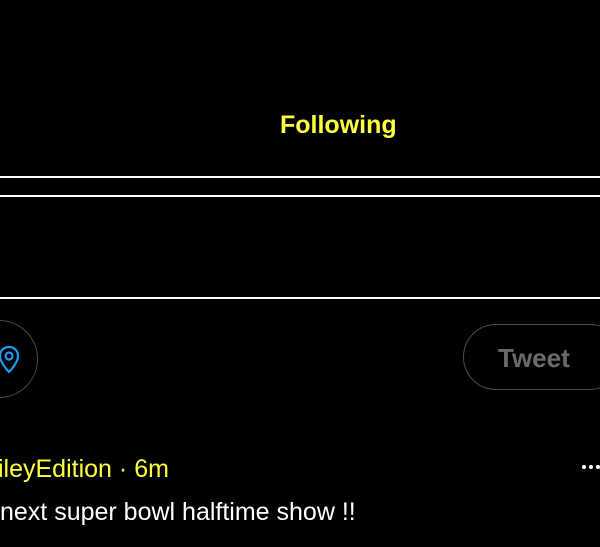  I want to click on tab-following: Following, so click(338, 125).